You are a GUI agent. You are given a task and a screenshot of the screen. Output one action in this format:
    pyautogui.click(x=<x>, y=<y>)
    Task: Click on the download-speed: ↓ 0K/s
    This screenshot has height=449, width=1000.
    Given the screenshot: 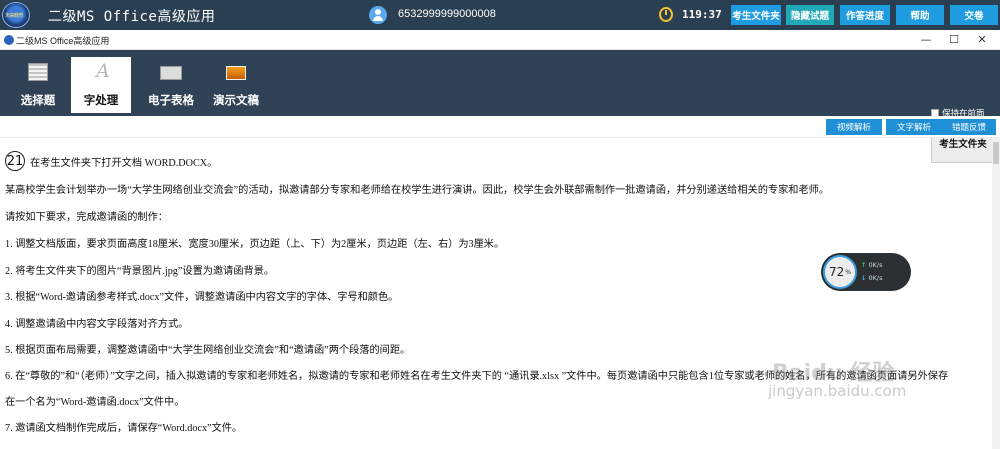 What is the action you would take?
    pyautogui.click(x=872, y=278)
    